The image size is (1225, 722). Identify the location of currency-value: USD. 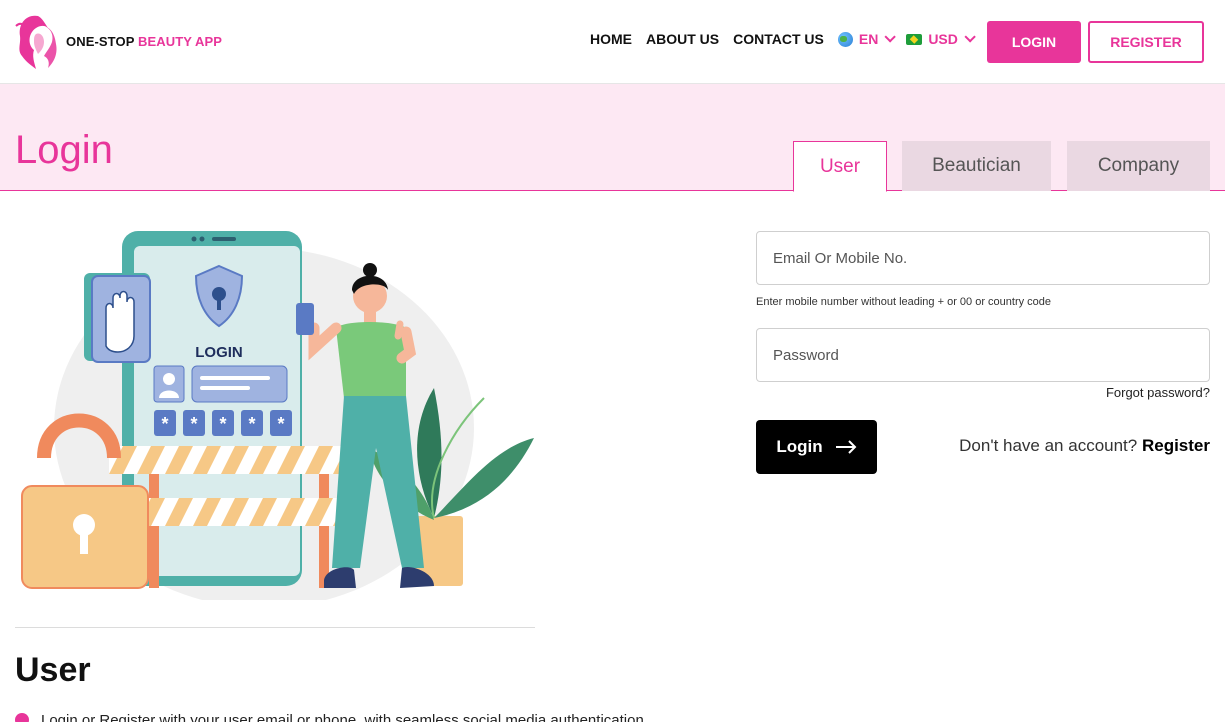
(943, 39).